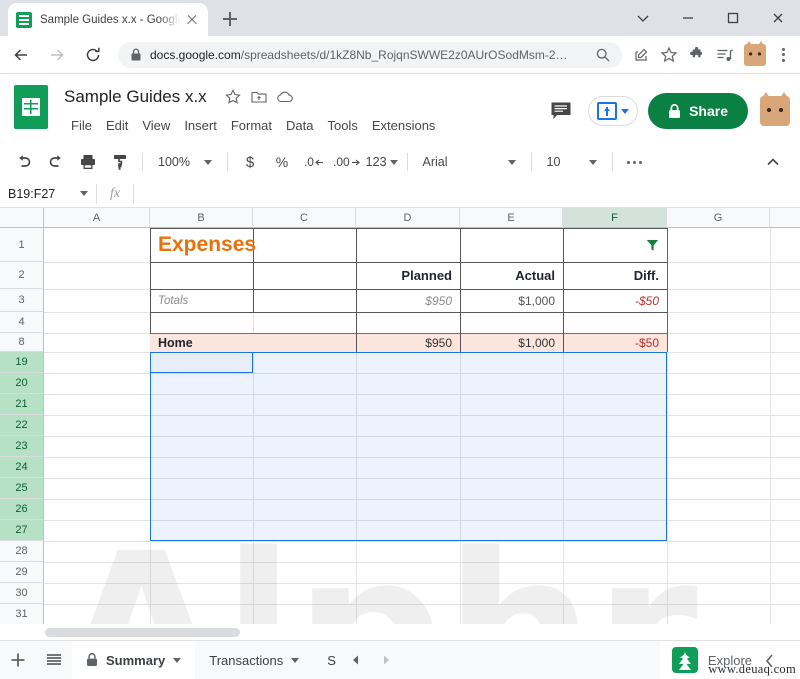 The image size is (800, 679). I want to click on font-selector: Arial, so click(469, 162).